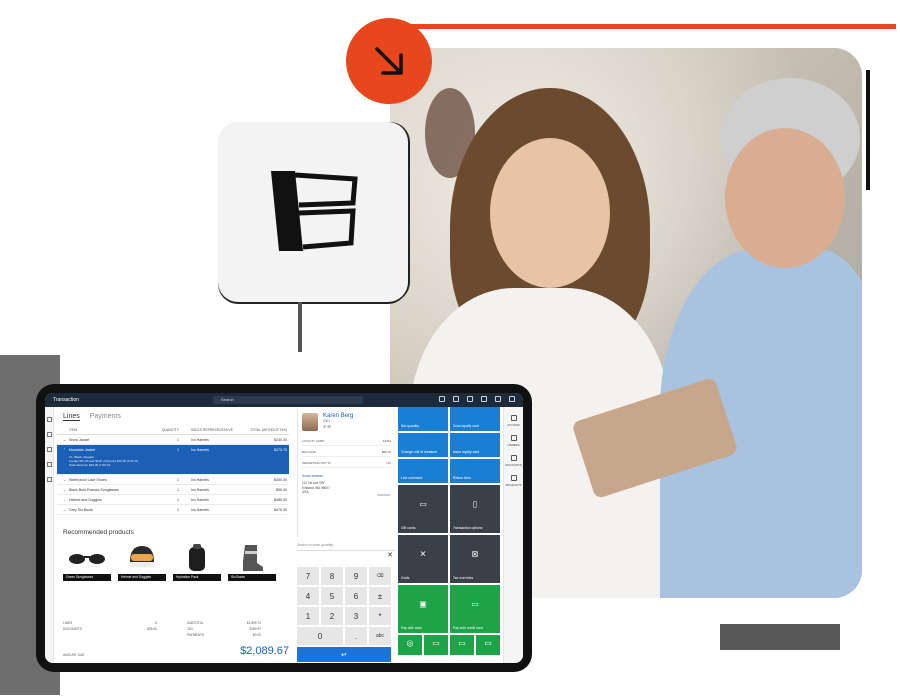  I want to click on product-card: Hydration Pack, so click(197, 561).